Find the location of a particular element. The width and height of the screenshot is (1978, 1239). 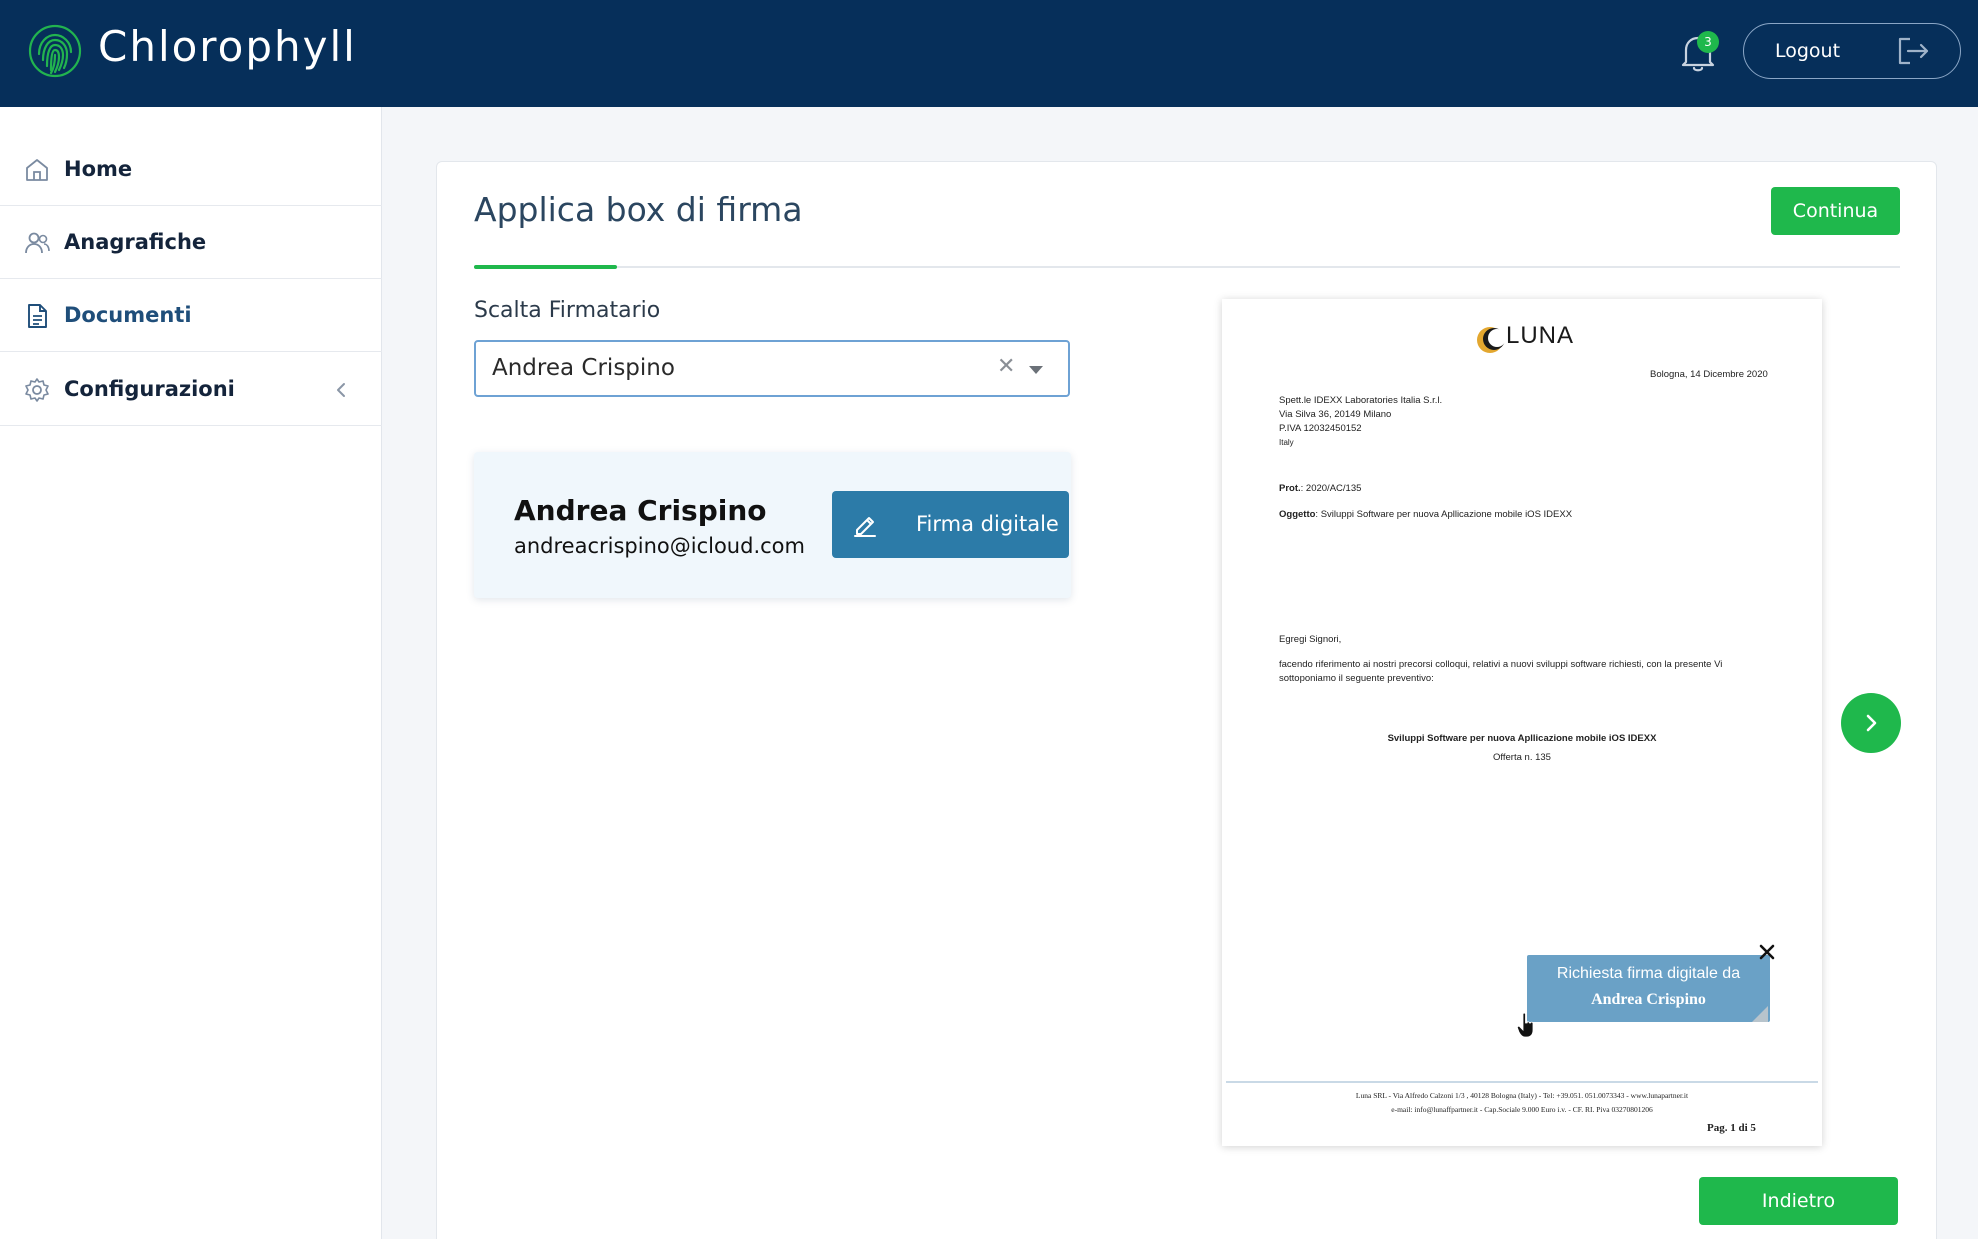

chevron-left-icon is located at coordinates (341, 390).